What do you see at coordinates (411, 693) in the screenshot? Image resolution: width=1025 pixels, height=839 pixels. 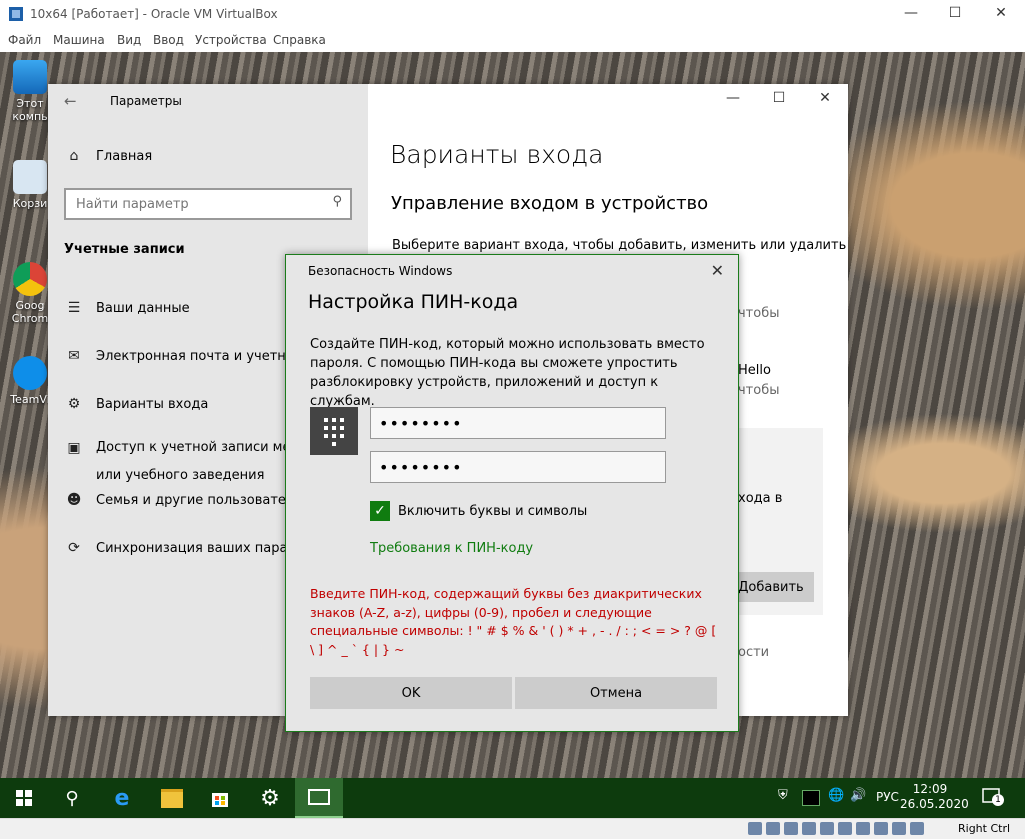 I see `ok-button: OK` at bounding box center [411, 693].